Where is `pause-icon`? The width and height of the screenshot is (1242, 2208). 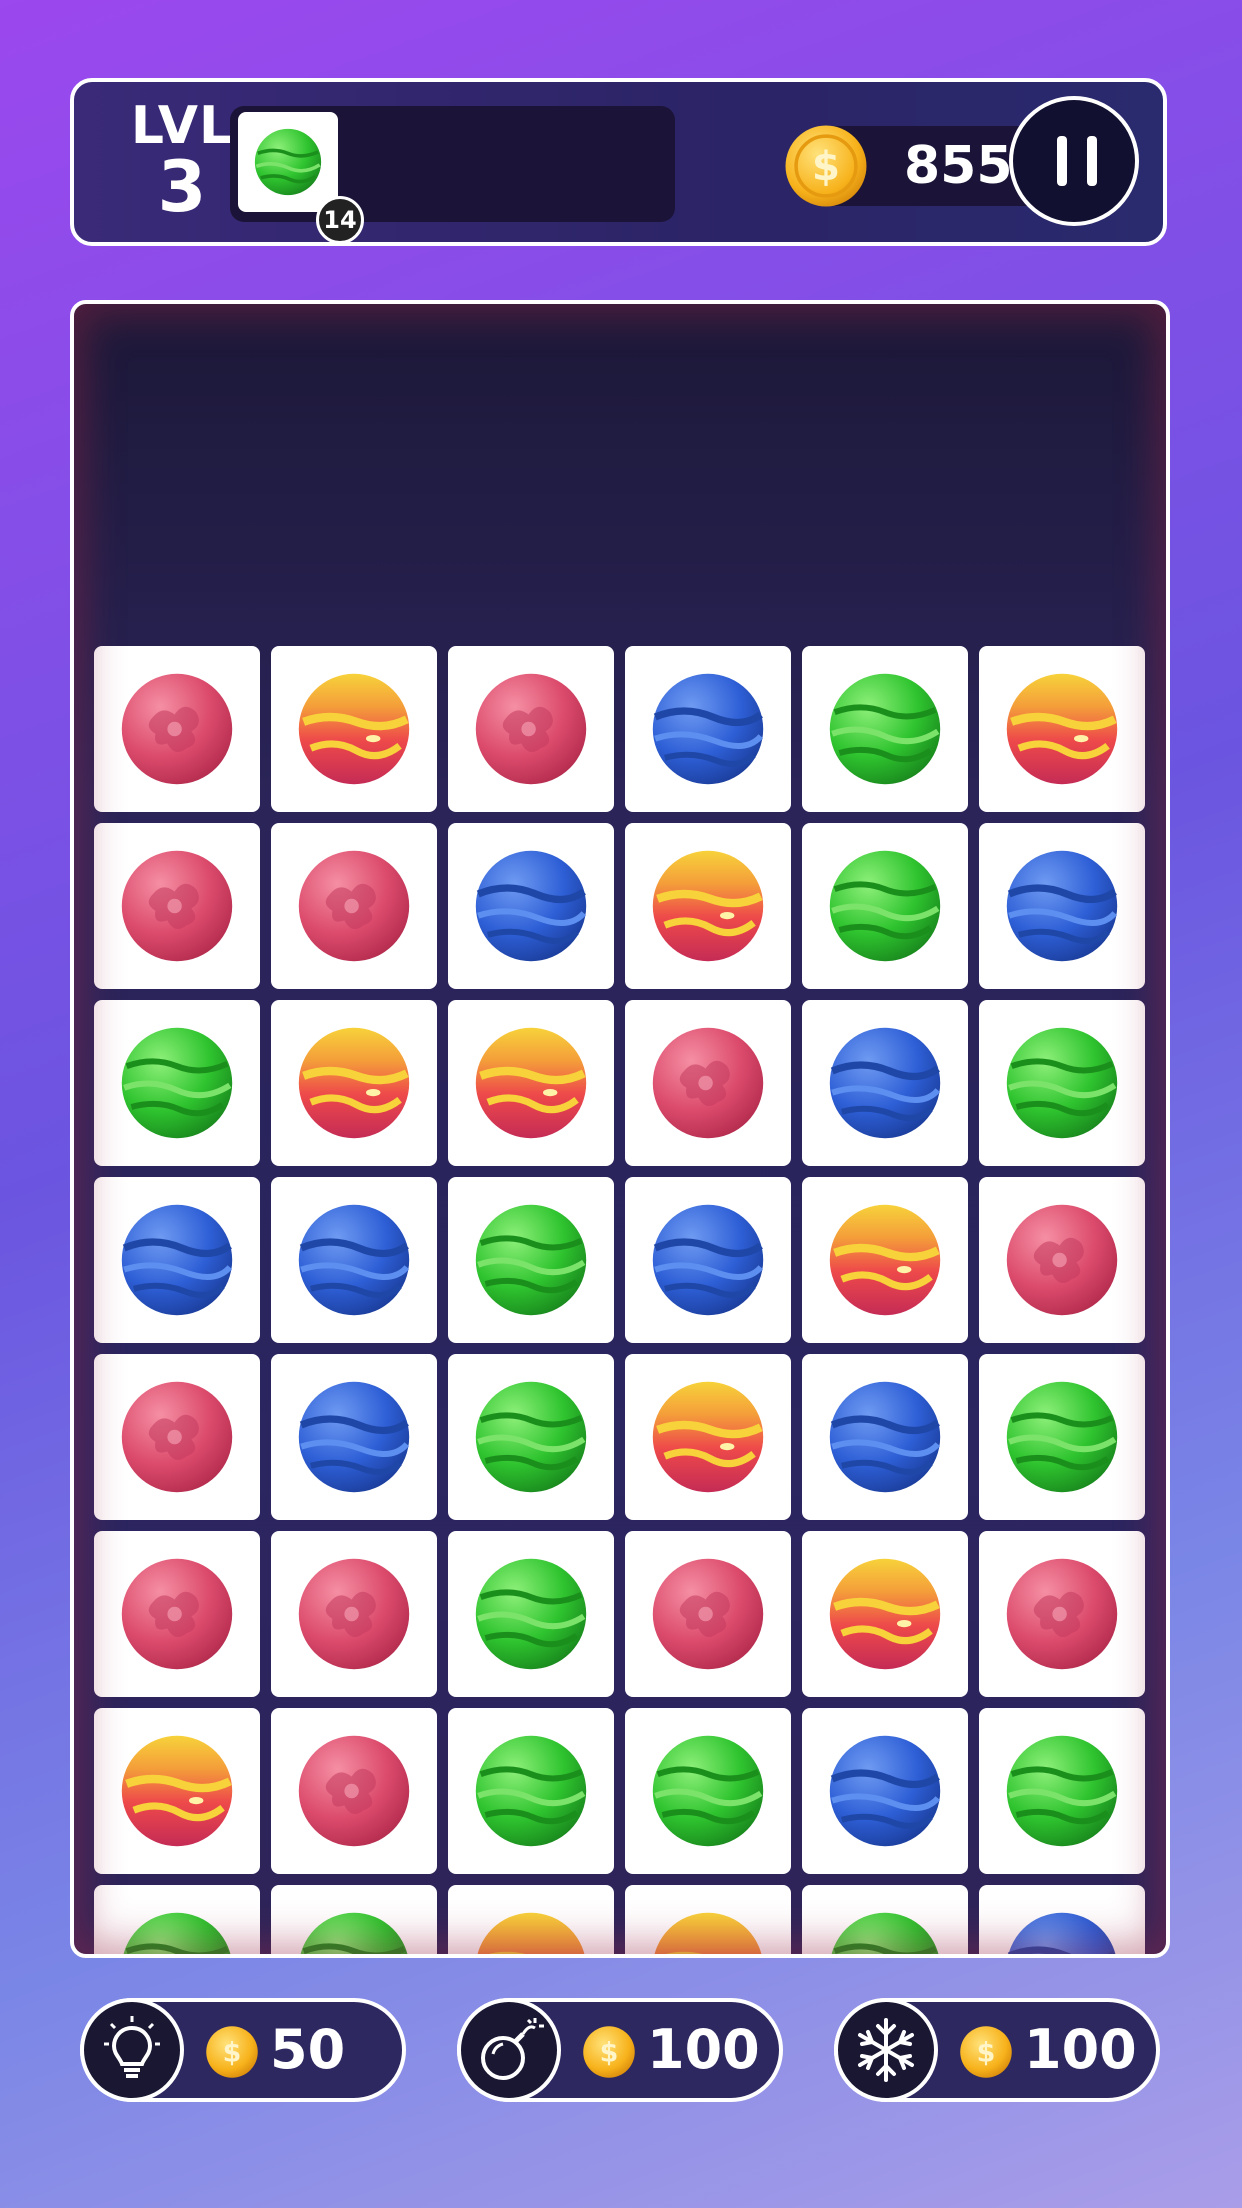
pause-icon is located at coordinates (1062, 161).